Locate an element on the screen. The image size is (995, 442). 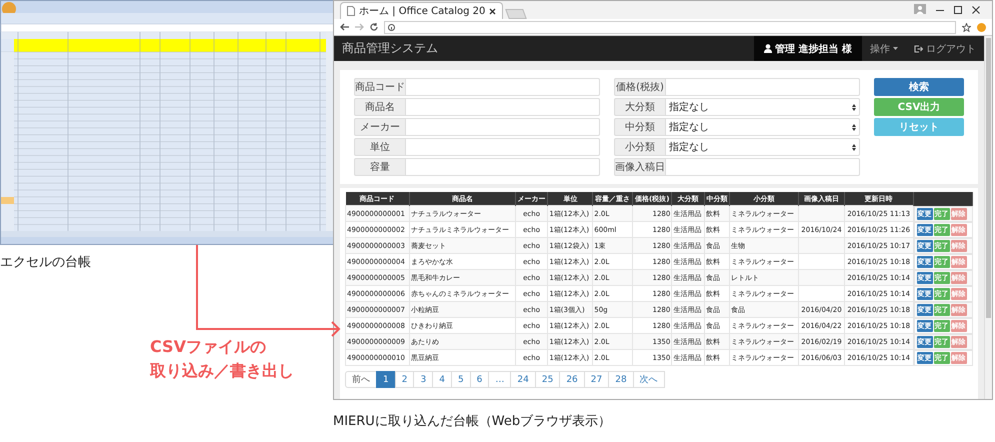
field-label: 大分類 is located at coordinates (640, 107).